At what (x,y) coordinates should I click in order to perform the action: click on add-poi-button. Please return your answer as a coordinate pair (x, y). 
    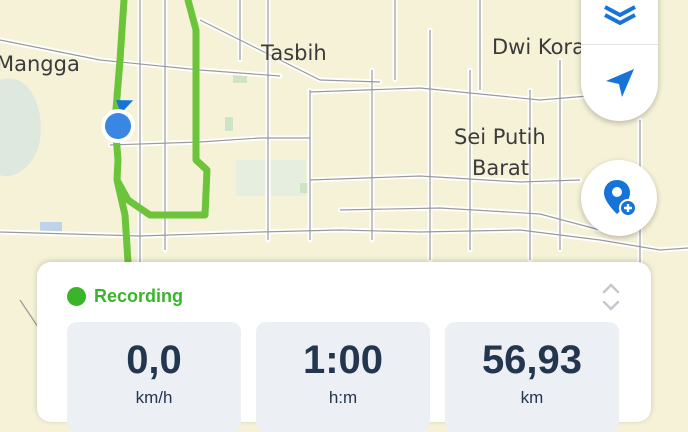
    Looking at the image, I should click on (619, 198).